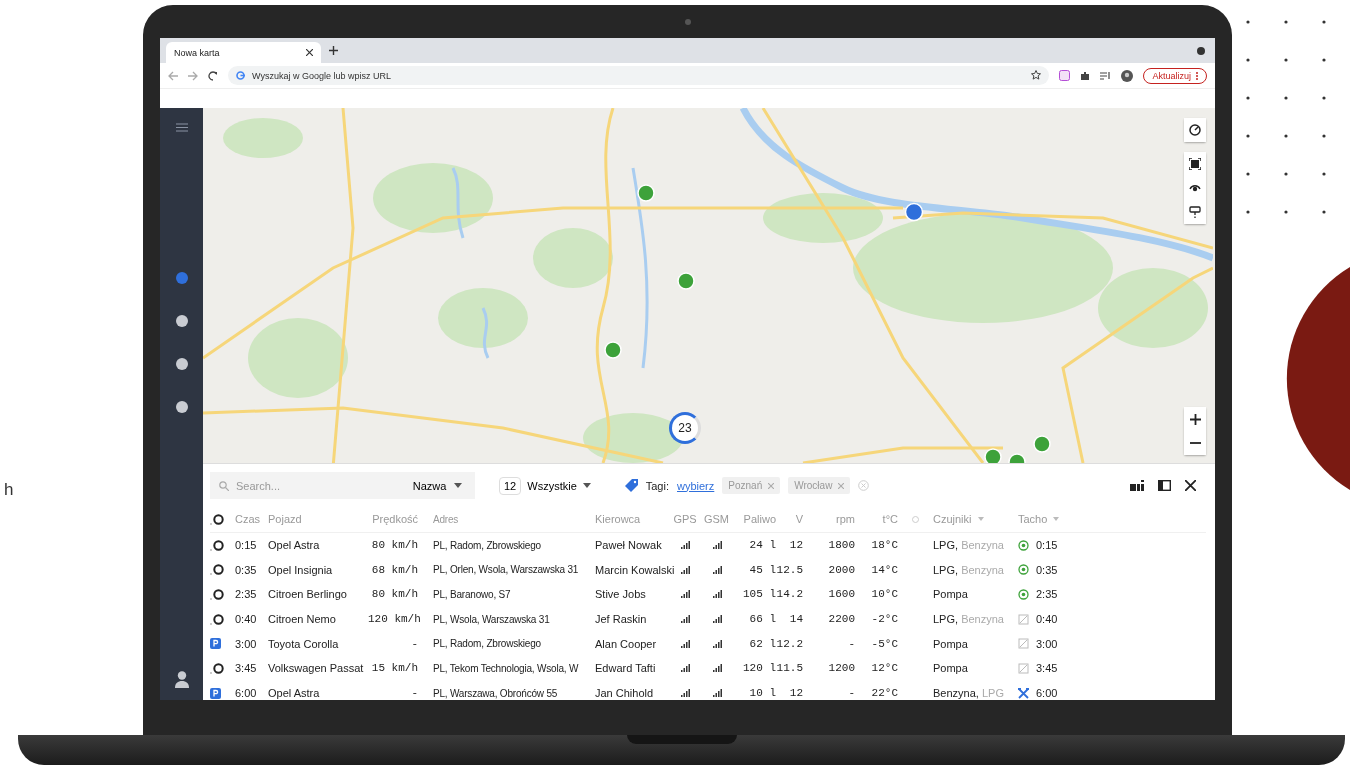 The width and height of the screenshot is (1357, 773). I want to click on tag-chip: Wrocław, so click(819, 485).